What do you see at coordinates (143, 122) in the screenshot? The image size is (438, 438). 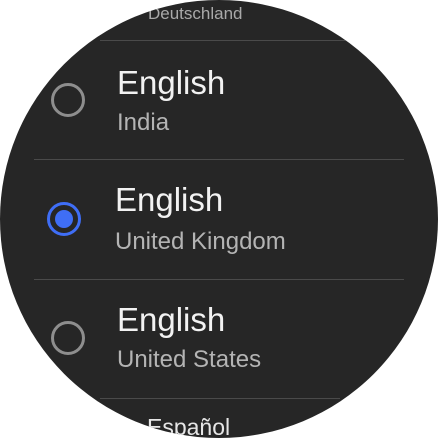 I see `language-region: India` at bounding box center [143, 122].